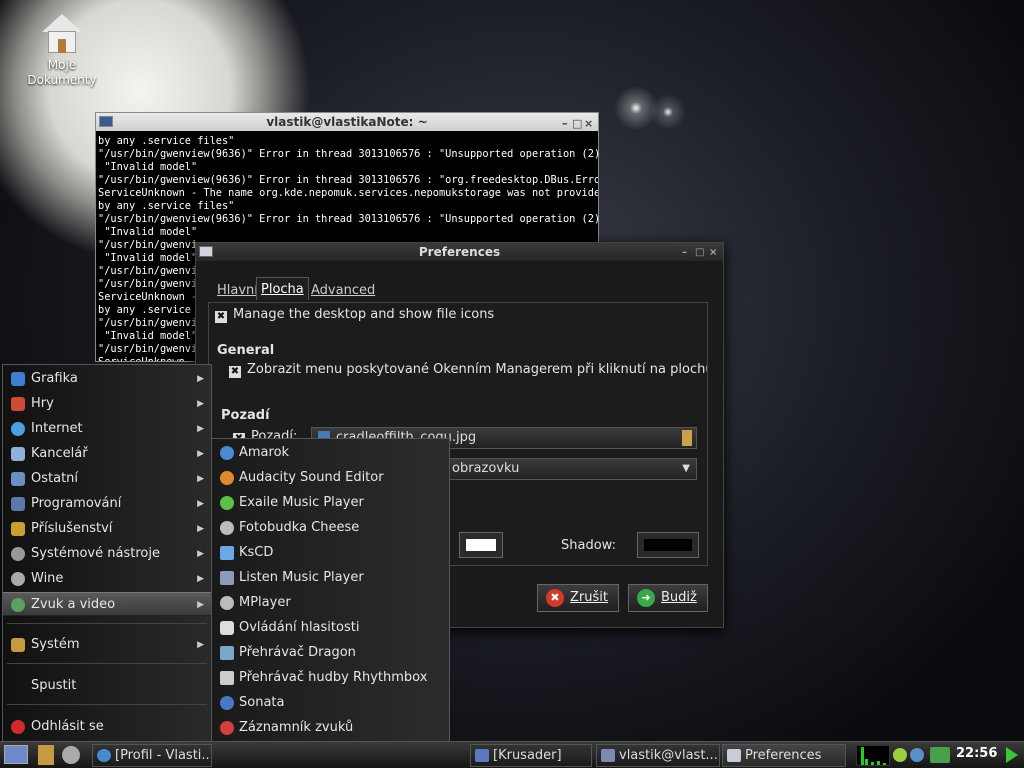 This screenshot has height=768, width=1024. What do you see at coordinates (47, 578) in the screenshot?
I see `menu-item-label: Wine` at bounding box center [47, 578].